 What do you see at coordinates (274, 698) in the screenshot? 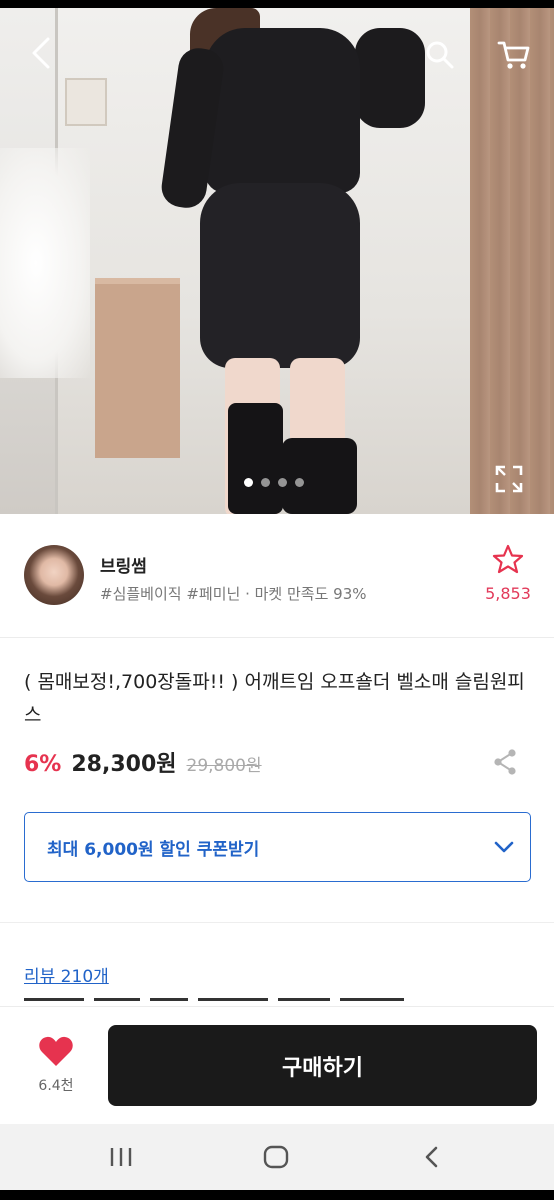
I see `product-title: ( 몸매보정!,700장돌파!! ) 어깨트임 오프숄더 벨소매 슬림원피스` at bounding box center [274, 698].